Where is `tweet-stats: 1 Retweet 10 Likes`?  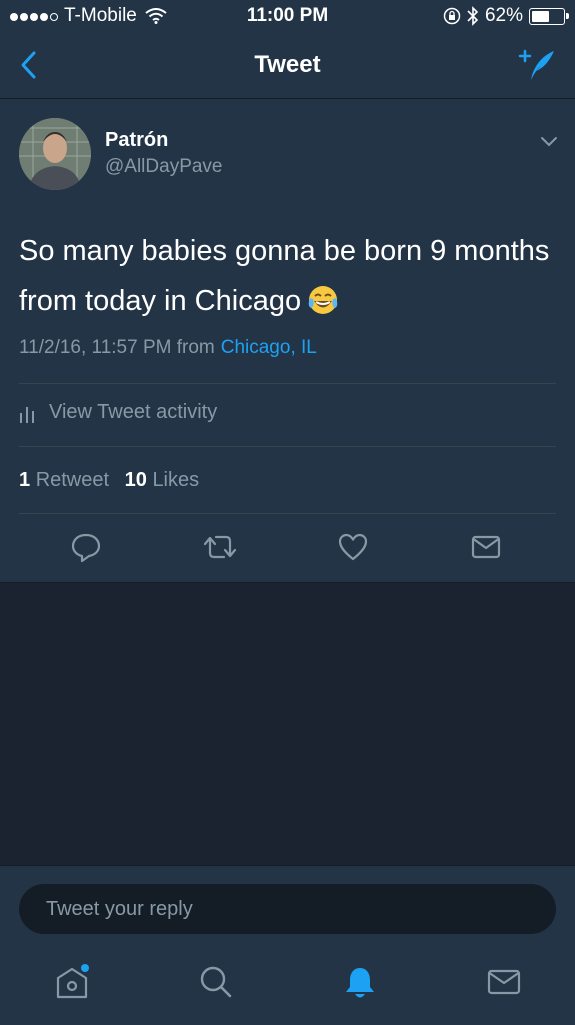
tweet-stats: 1 Retweet 10 Likes is located at coordinates (109, 480).